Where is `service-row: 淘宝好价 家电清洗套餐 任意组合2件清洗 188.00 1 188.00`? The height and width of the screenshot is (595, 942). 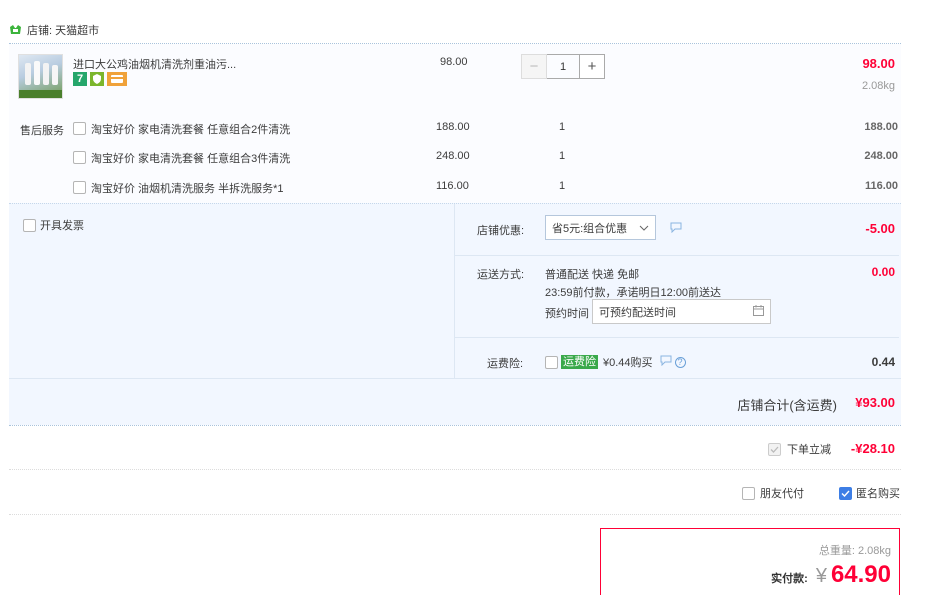 service-row: 淘宝好价 家电清洗套餐 任意组合2件清洗 188.00 1 188.00 is located at coordinates (485, 129).